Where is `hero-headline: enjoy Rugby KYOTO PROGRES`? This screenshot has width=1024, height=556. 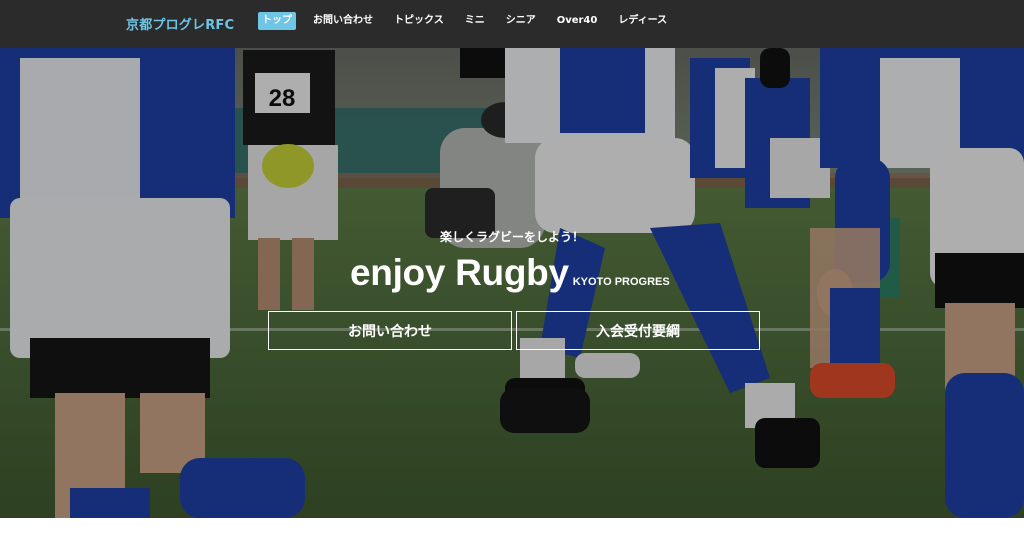 hero-headline: enjoy Rugby KYOTO PROGRES is located at coordinates (510, 273).